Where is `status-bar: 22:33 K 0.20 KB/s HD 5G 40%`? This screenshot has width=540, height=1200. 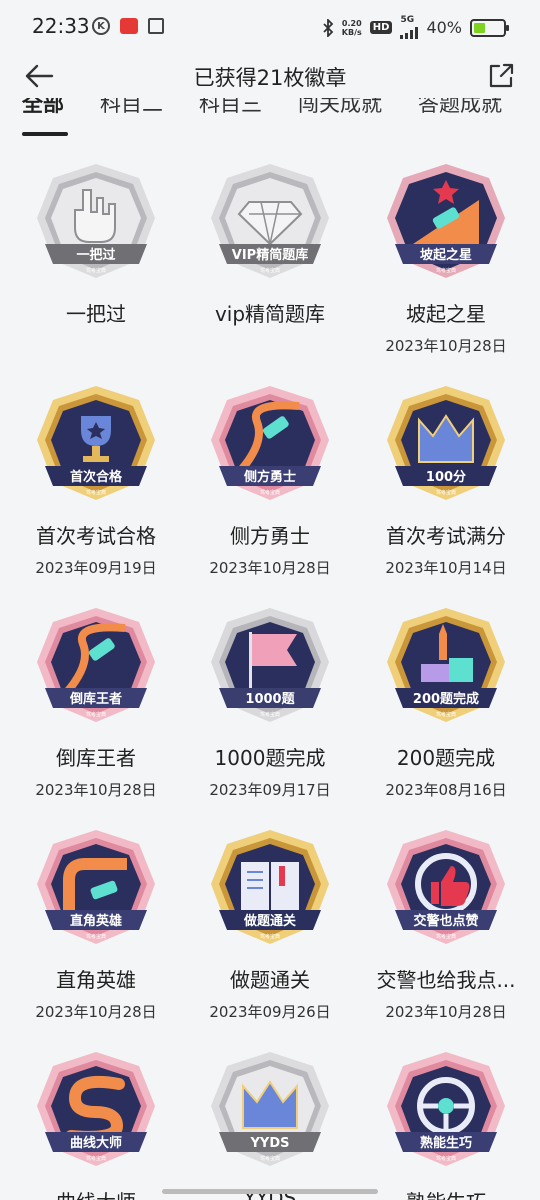 status-bar: 22:33 K 0.20 KB/s HD 5G 40% is located at coordinates (270, 28).